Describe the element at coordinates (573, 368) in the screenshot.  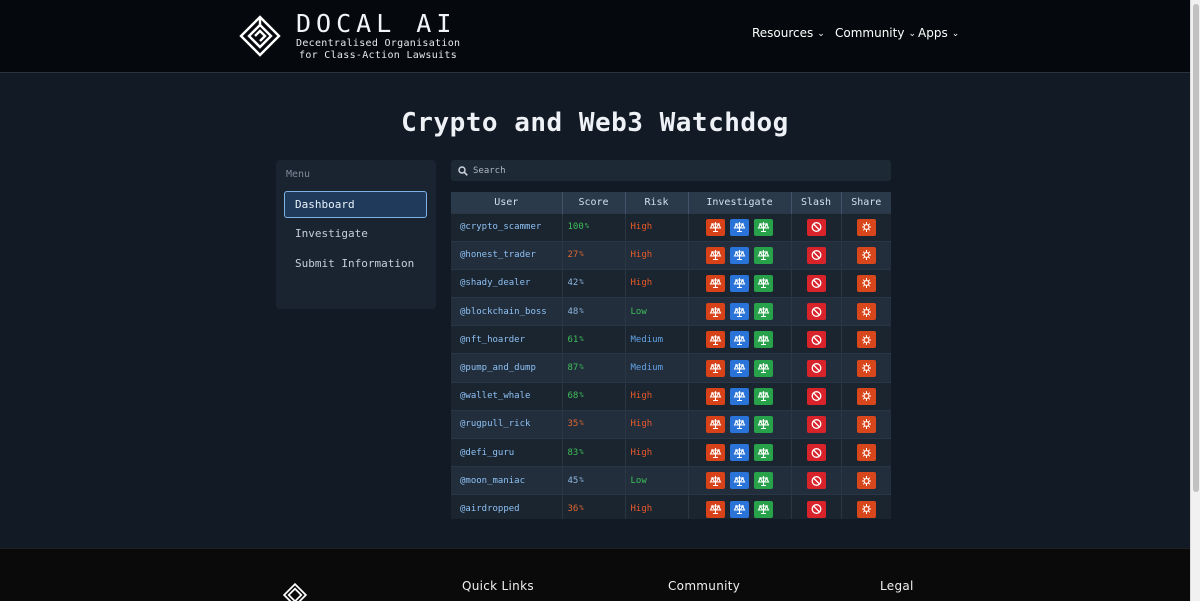
I see `score-value: 87` at that location.